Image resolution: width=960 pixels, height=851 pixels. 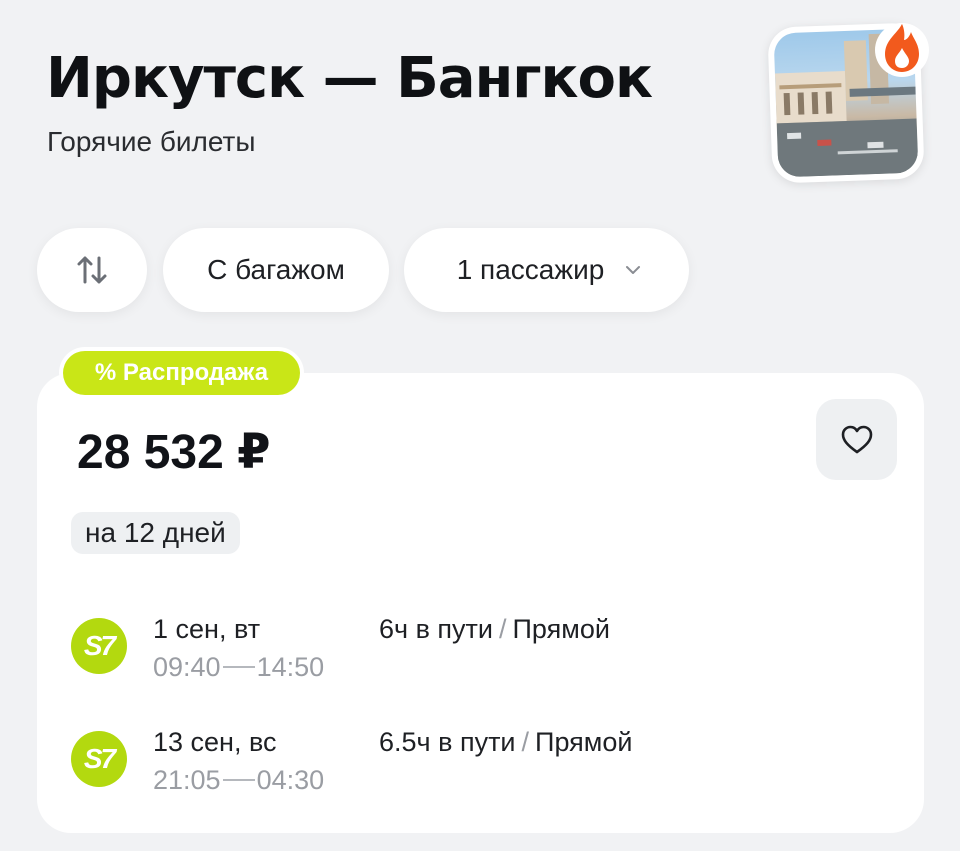 What do you see at coordinates (290, 780) in the screenshot?
I see `arrive-time: 04:30` at bounding box center [290, 780].